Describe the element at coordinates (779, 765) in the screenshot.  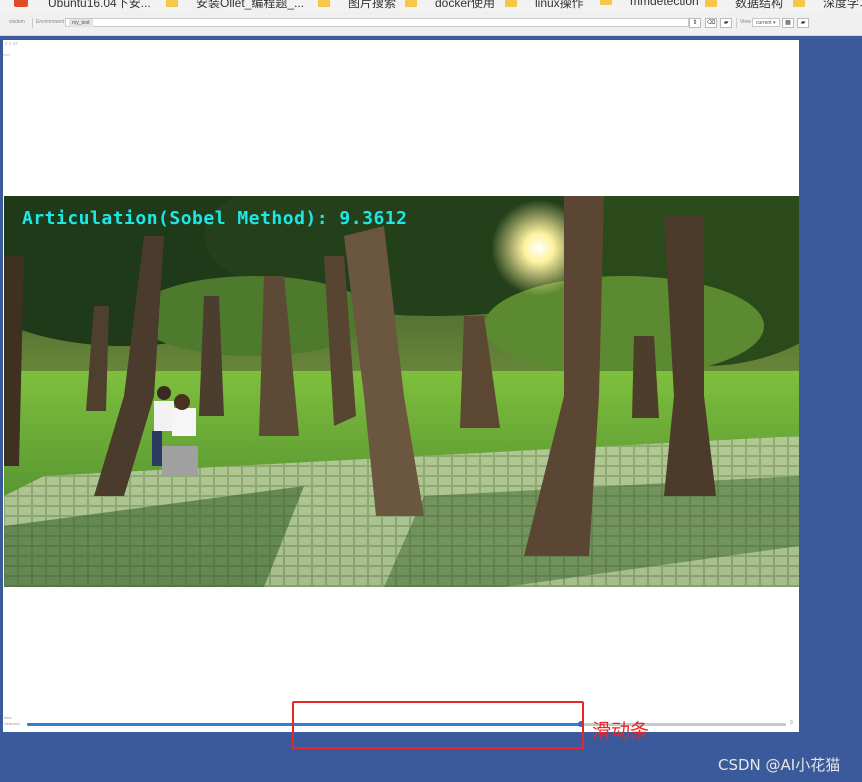
I see `csdn-watermark: CSDN @AI小花猫` at that location.